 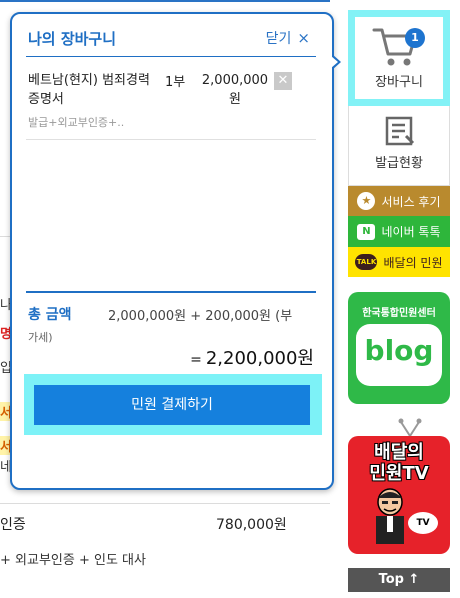 I want to click on scroll-top-button: Top ↑, so click(x=399, y=580).